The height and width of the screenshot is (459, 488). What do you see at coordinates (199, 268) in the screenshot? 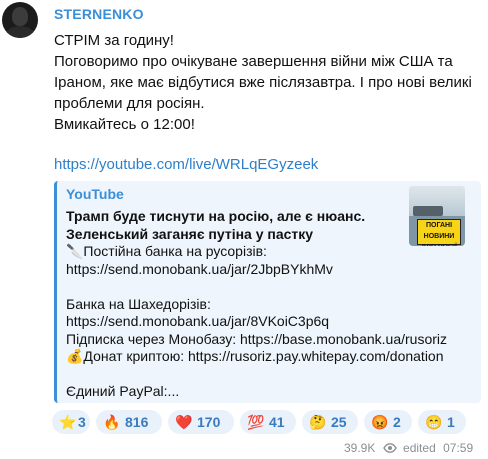
I see `preview-line: https://send.monobank.ua/jar/2JbpBYkhMv` at bounding box center [199, 268].